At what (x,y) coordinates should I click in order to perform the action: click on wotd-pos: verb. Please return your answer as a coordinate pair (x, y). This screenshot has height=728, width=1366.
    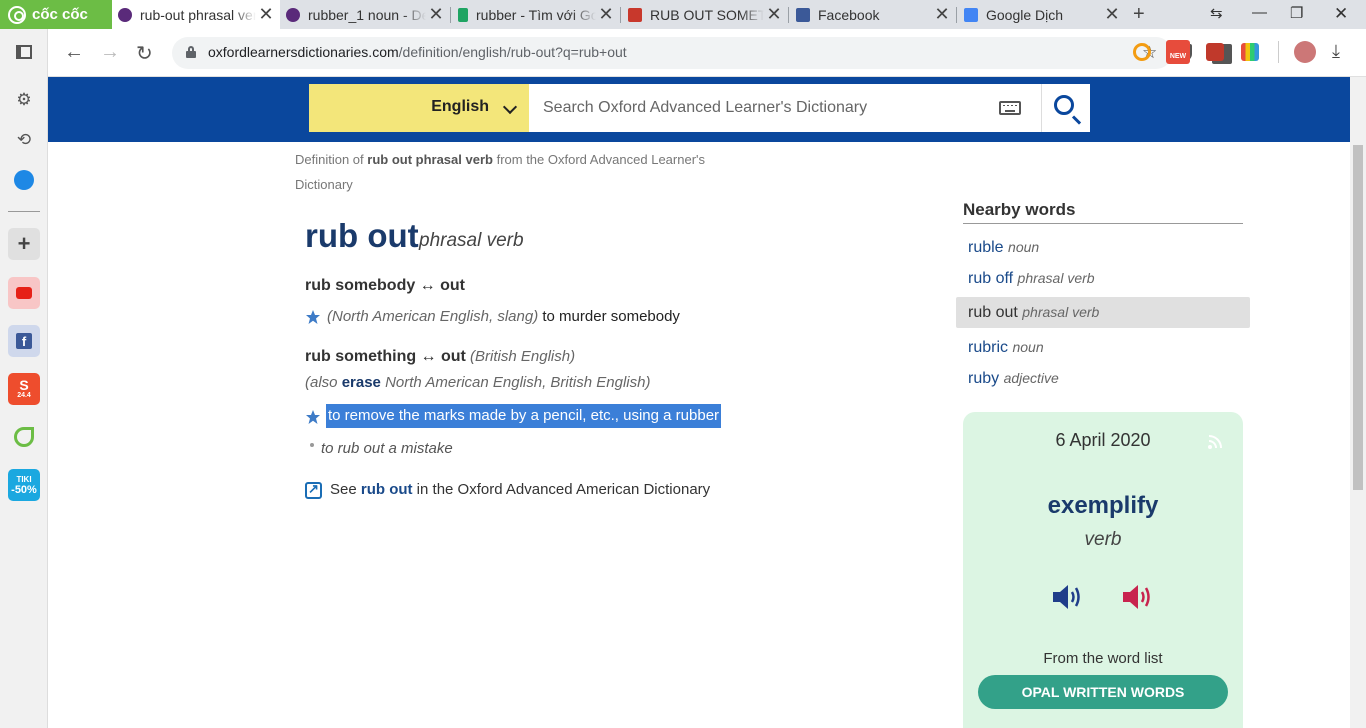
    Looking at the image, I should click on (1103, 539).